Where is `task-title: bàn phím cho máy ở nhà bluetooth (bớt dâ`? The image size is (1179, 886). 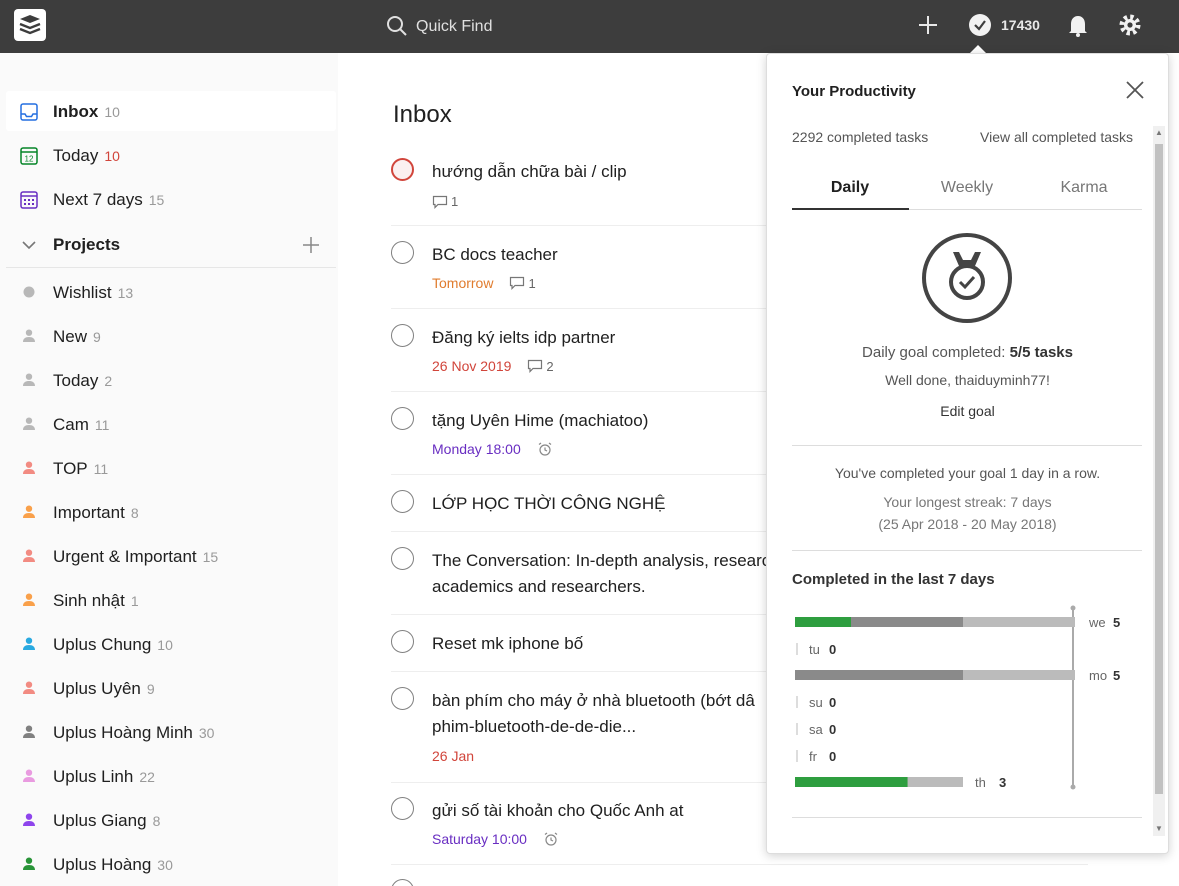
task-title: bàn phím cho máy ở nhà bluetooth (bớt dâ is located at coordinates (593, 701).